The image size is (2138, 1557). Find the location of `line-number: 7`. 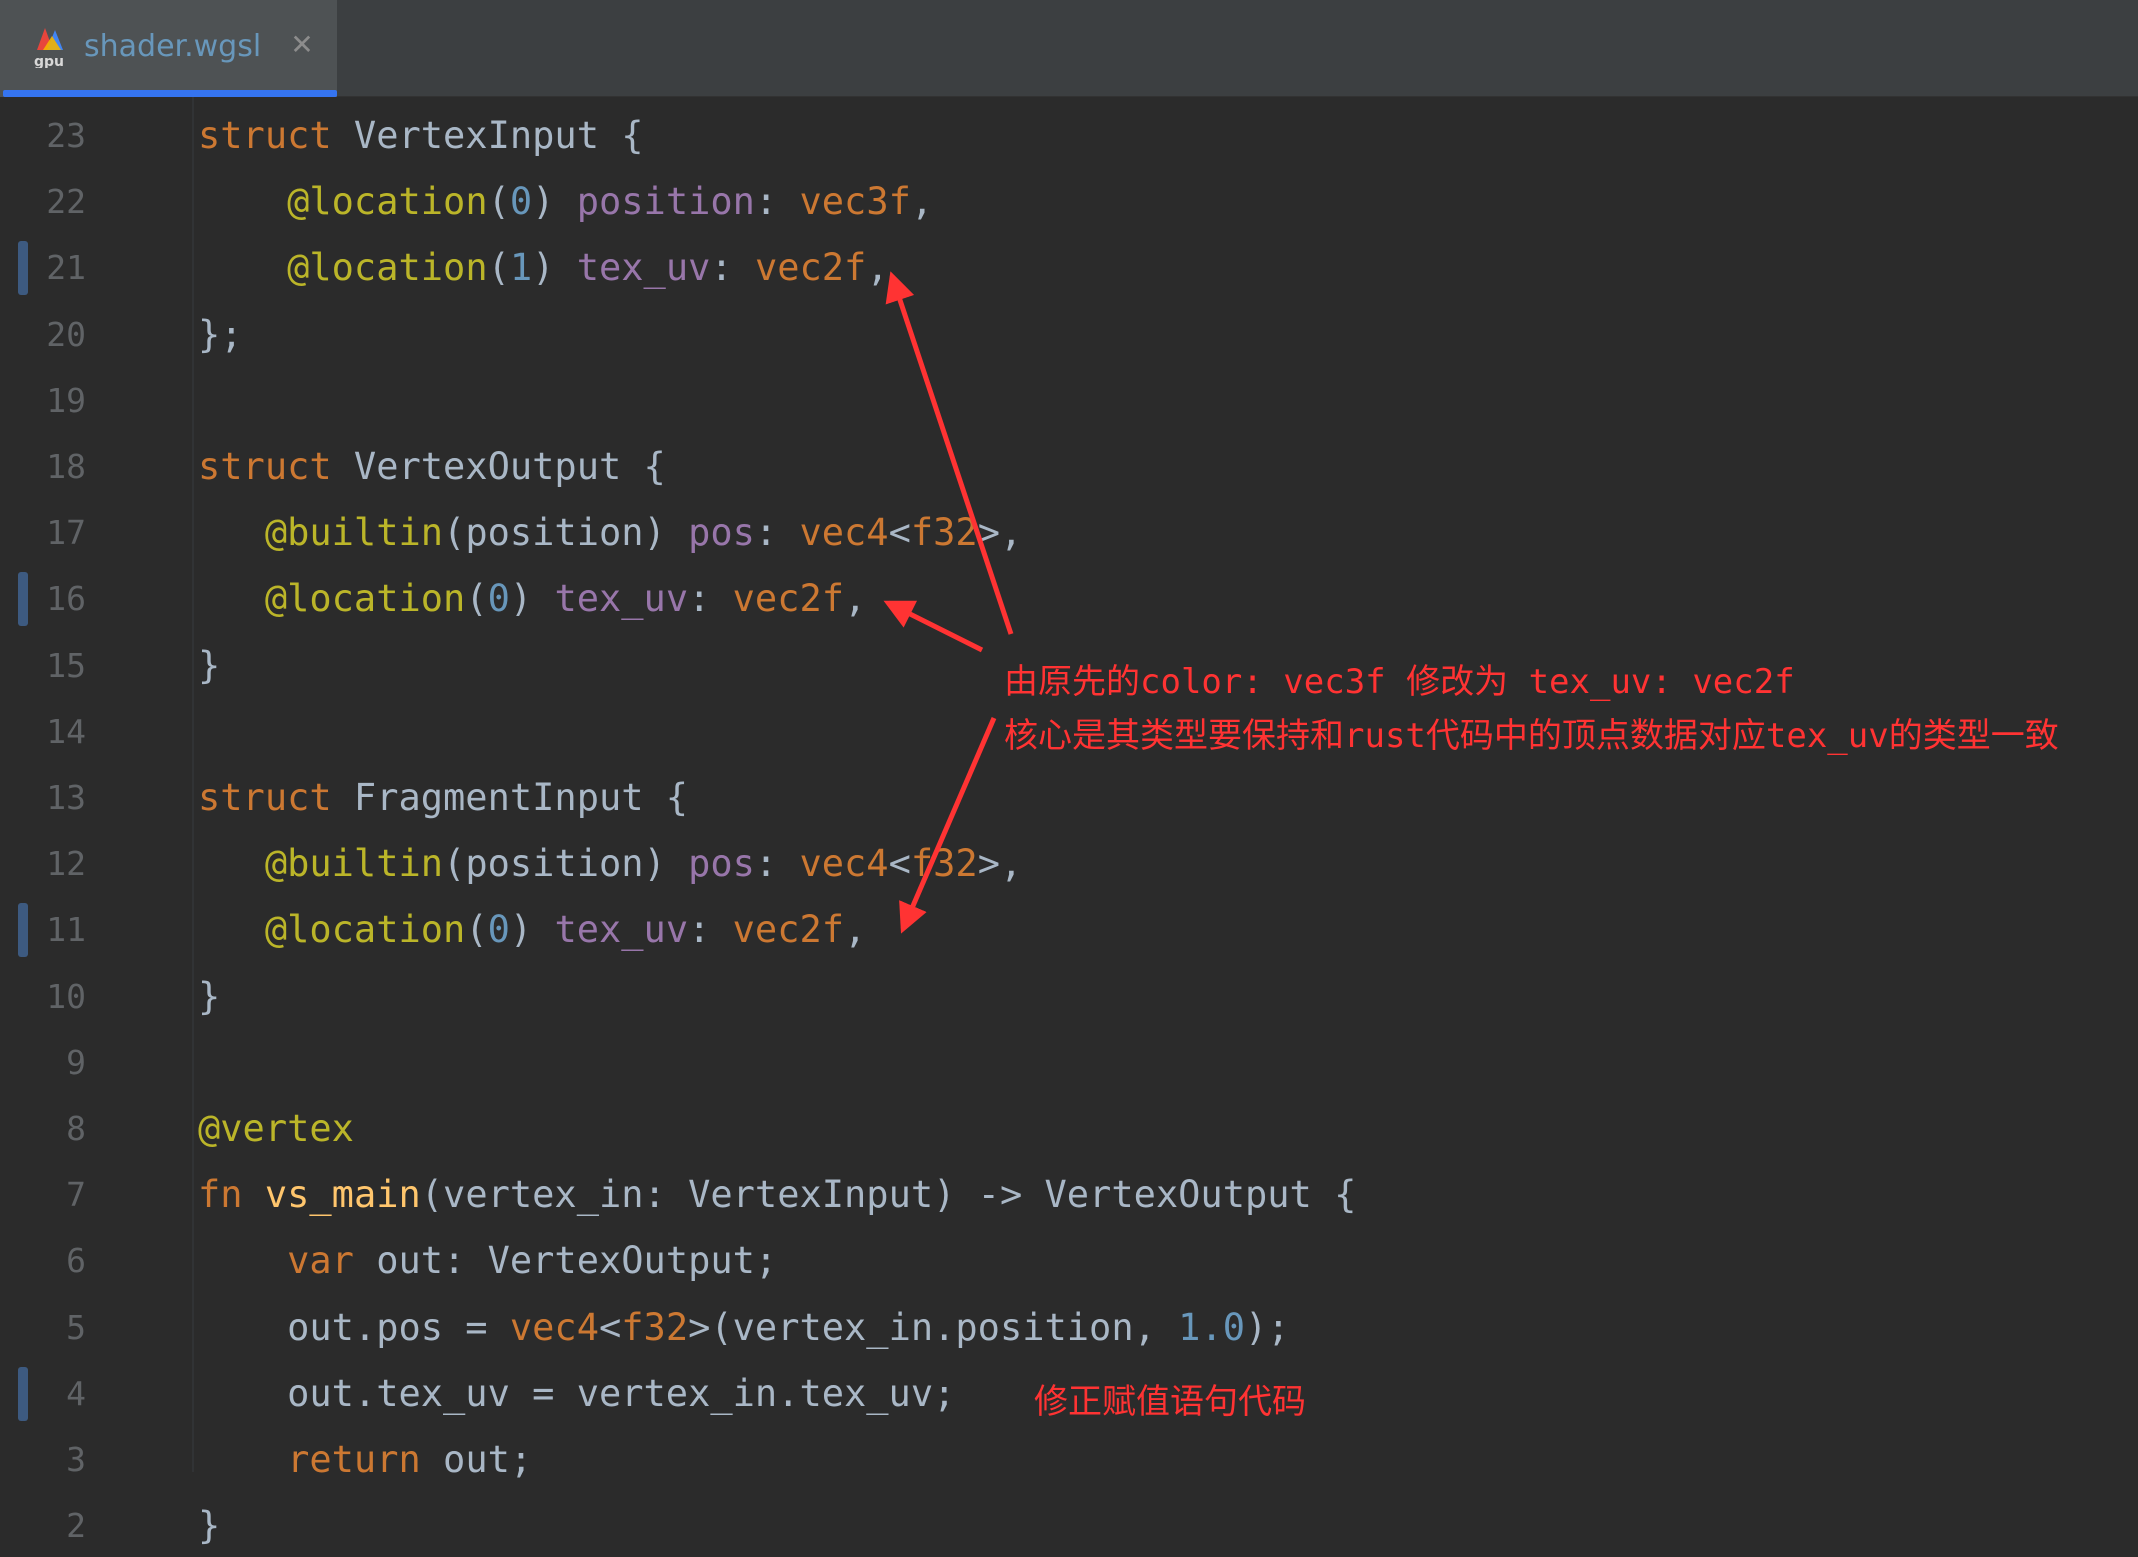

line-number: 7 is located at coordinates (76, 1195).